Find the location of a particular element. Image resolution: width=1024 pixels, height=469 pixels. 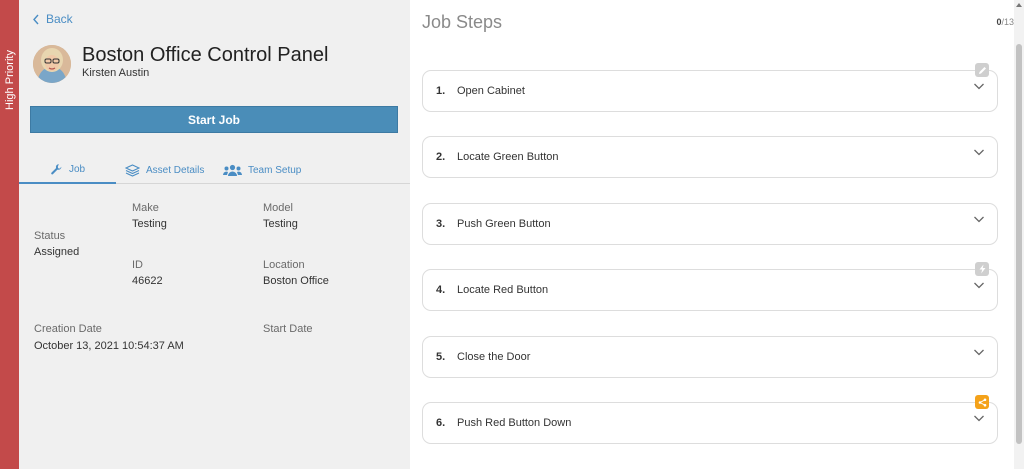

page-title: Boston Office Control Panel is located at coordinates (205, 55).